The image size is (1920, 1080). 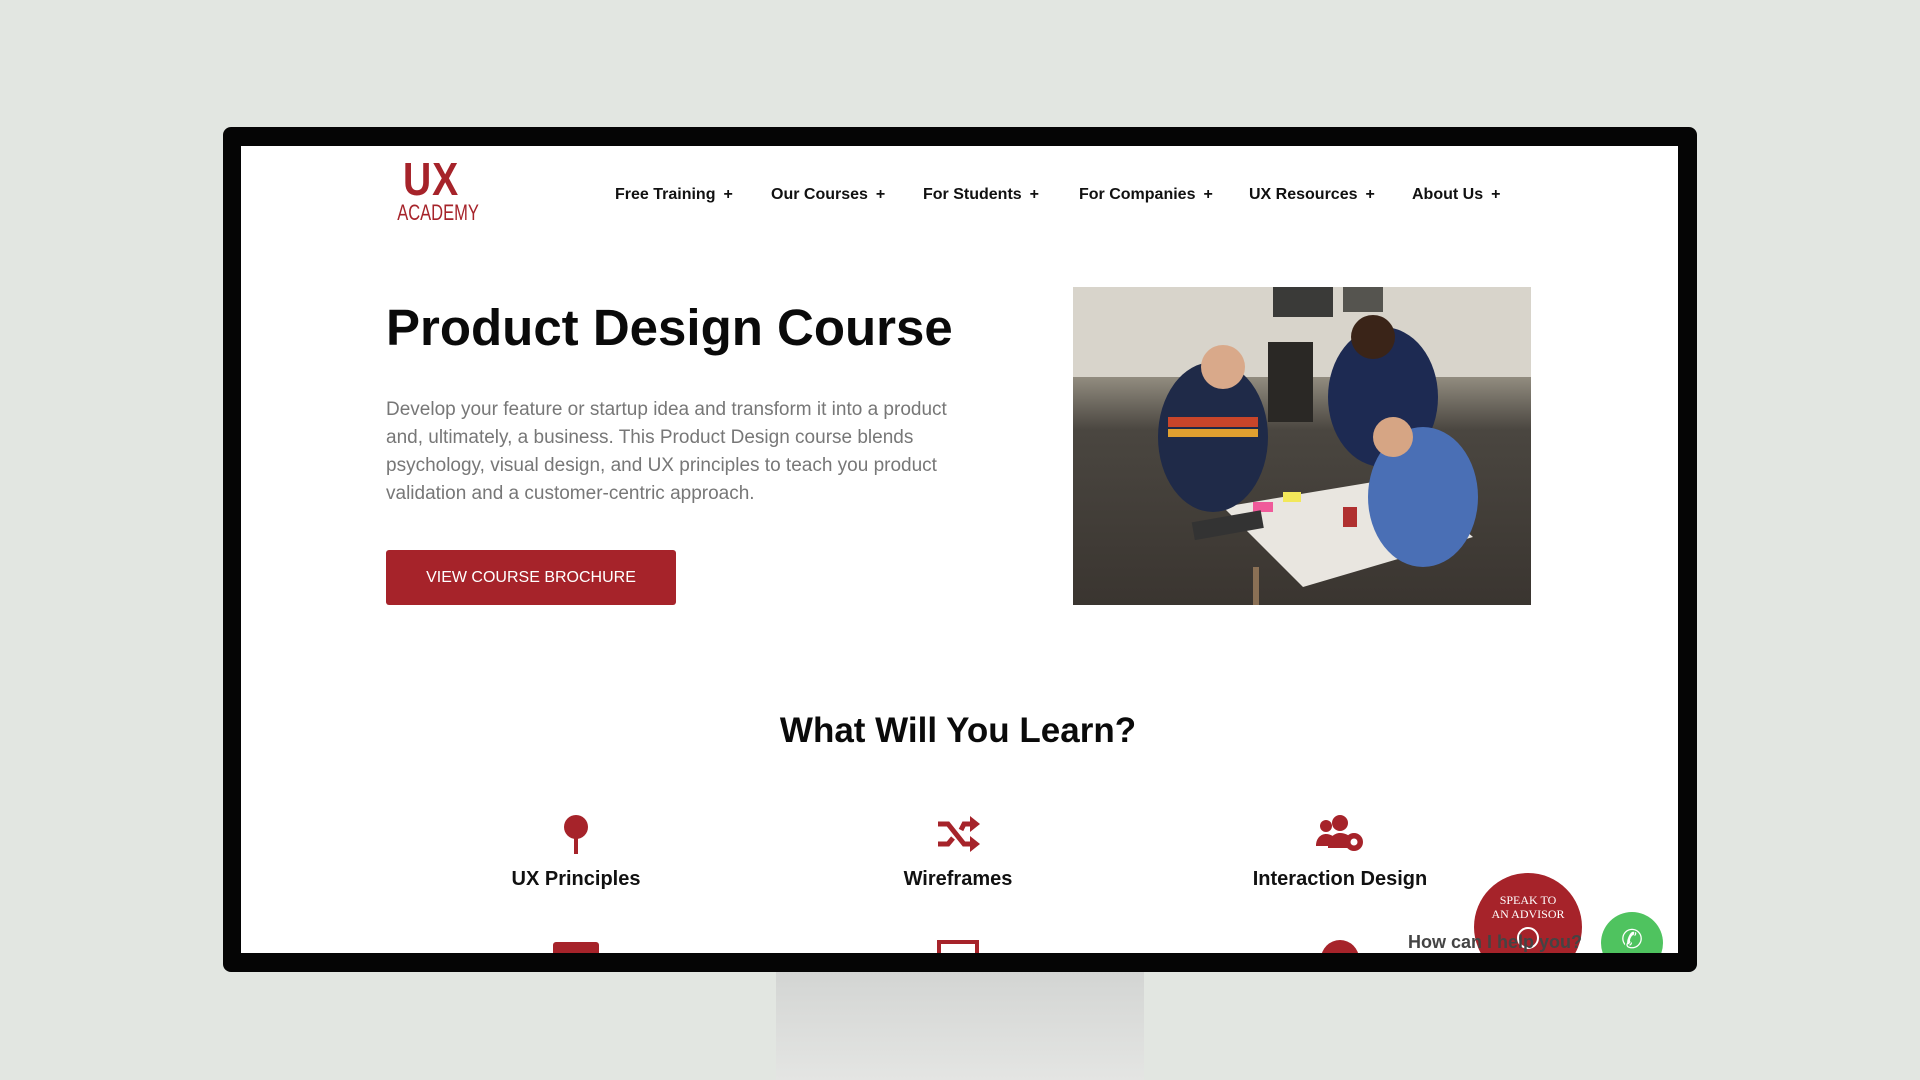 I want to click on nav-label: For Students, so click(x=972, y=194).